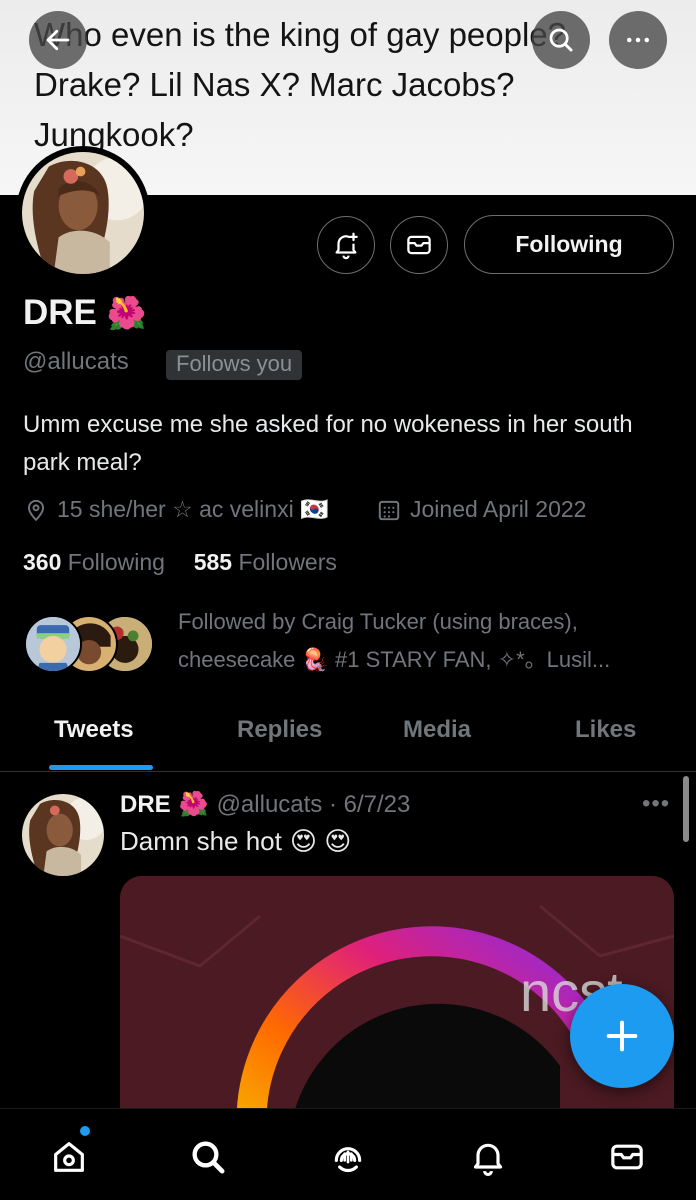 The image size is (696, 1200). I want to click on tweet-body: Damn she hot, so click(201, 841).